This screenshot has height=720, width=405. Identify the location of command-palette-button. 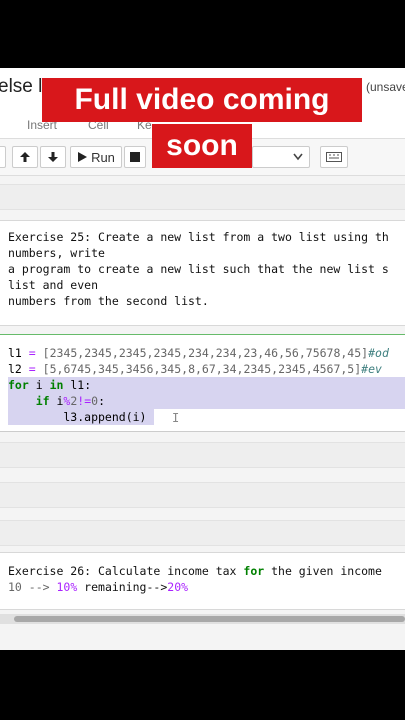
(334, 157).